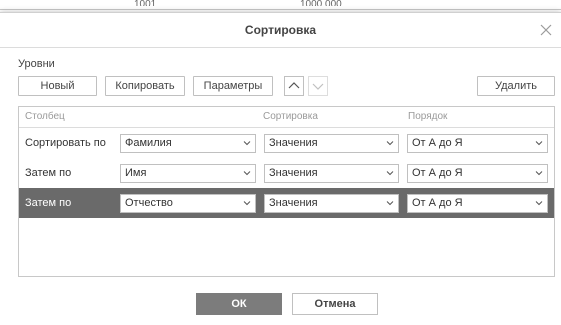 The width and height of the screenshot is (561, 325). I want to click on column-select: Имя, so click(188, 173).